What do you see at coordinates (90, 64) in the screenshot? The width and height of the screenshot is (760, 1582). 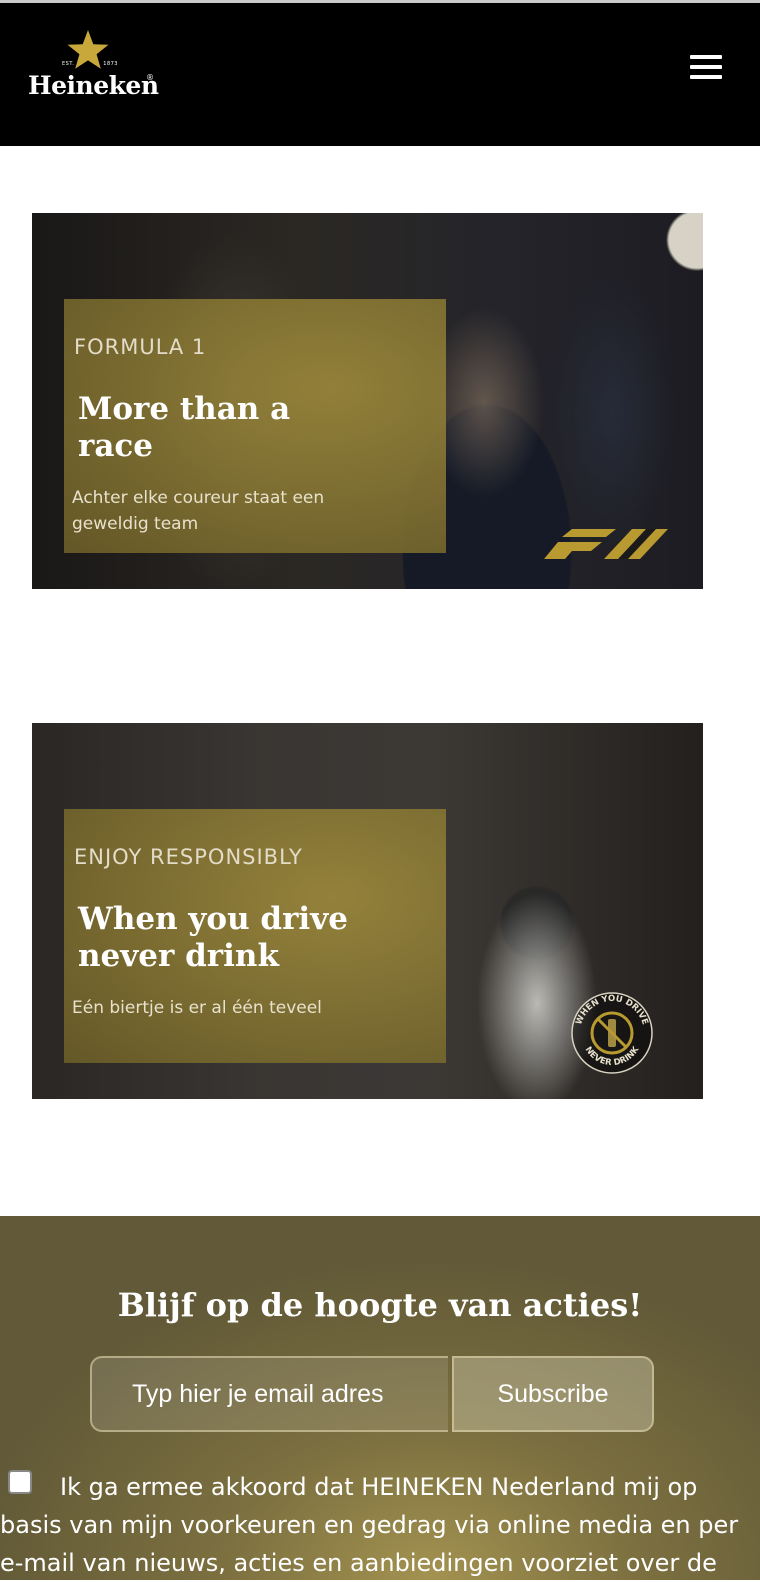 I see `logo-established: EST. 1873` at bounding box center [90, 64].